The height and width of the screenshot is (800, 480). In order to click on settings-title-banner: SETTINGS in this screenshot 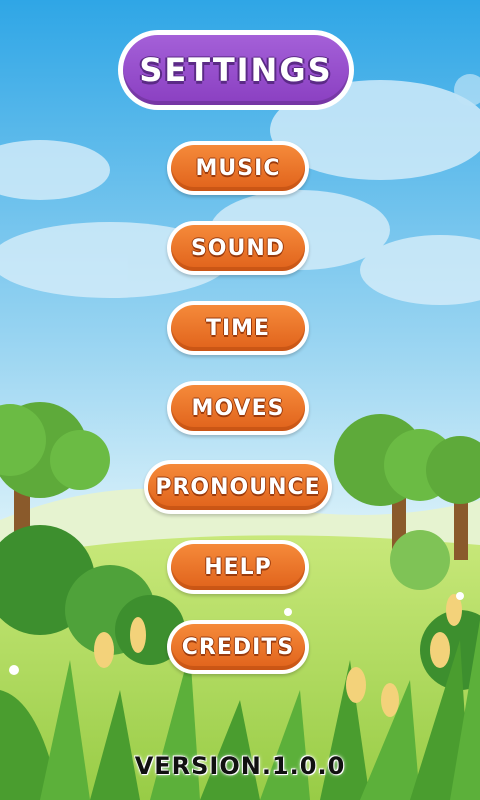, I will do `click(236, 70)`.